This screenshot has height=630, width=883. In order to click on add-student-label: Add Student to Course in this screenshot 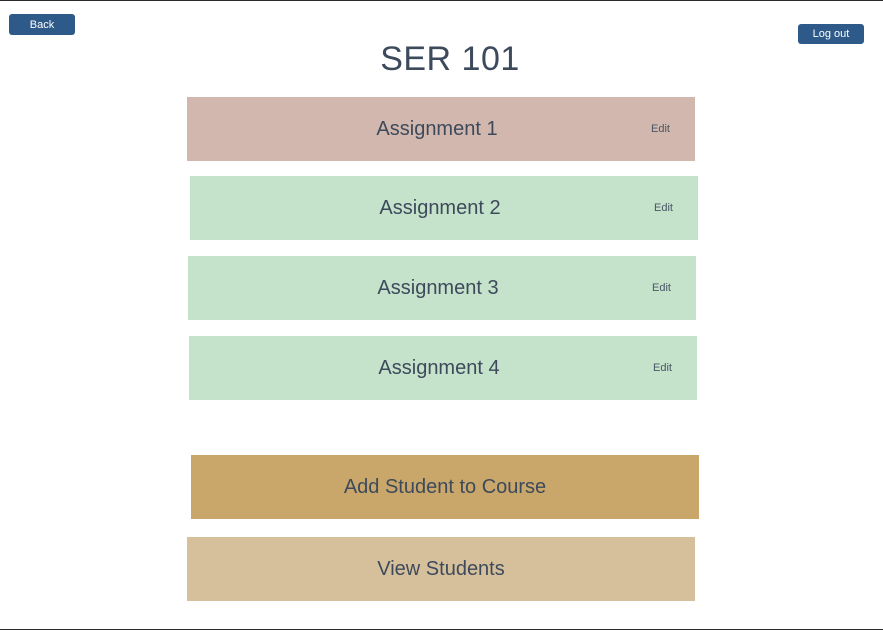, I will do `click(445, 486)`.